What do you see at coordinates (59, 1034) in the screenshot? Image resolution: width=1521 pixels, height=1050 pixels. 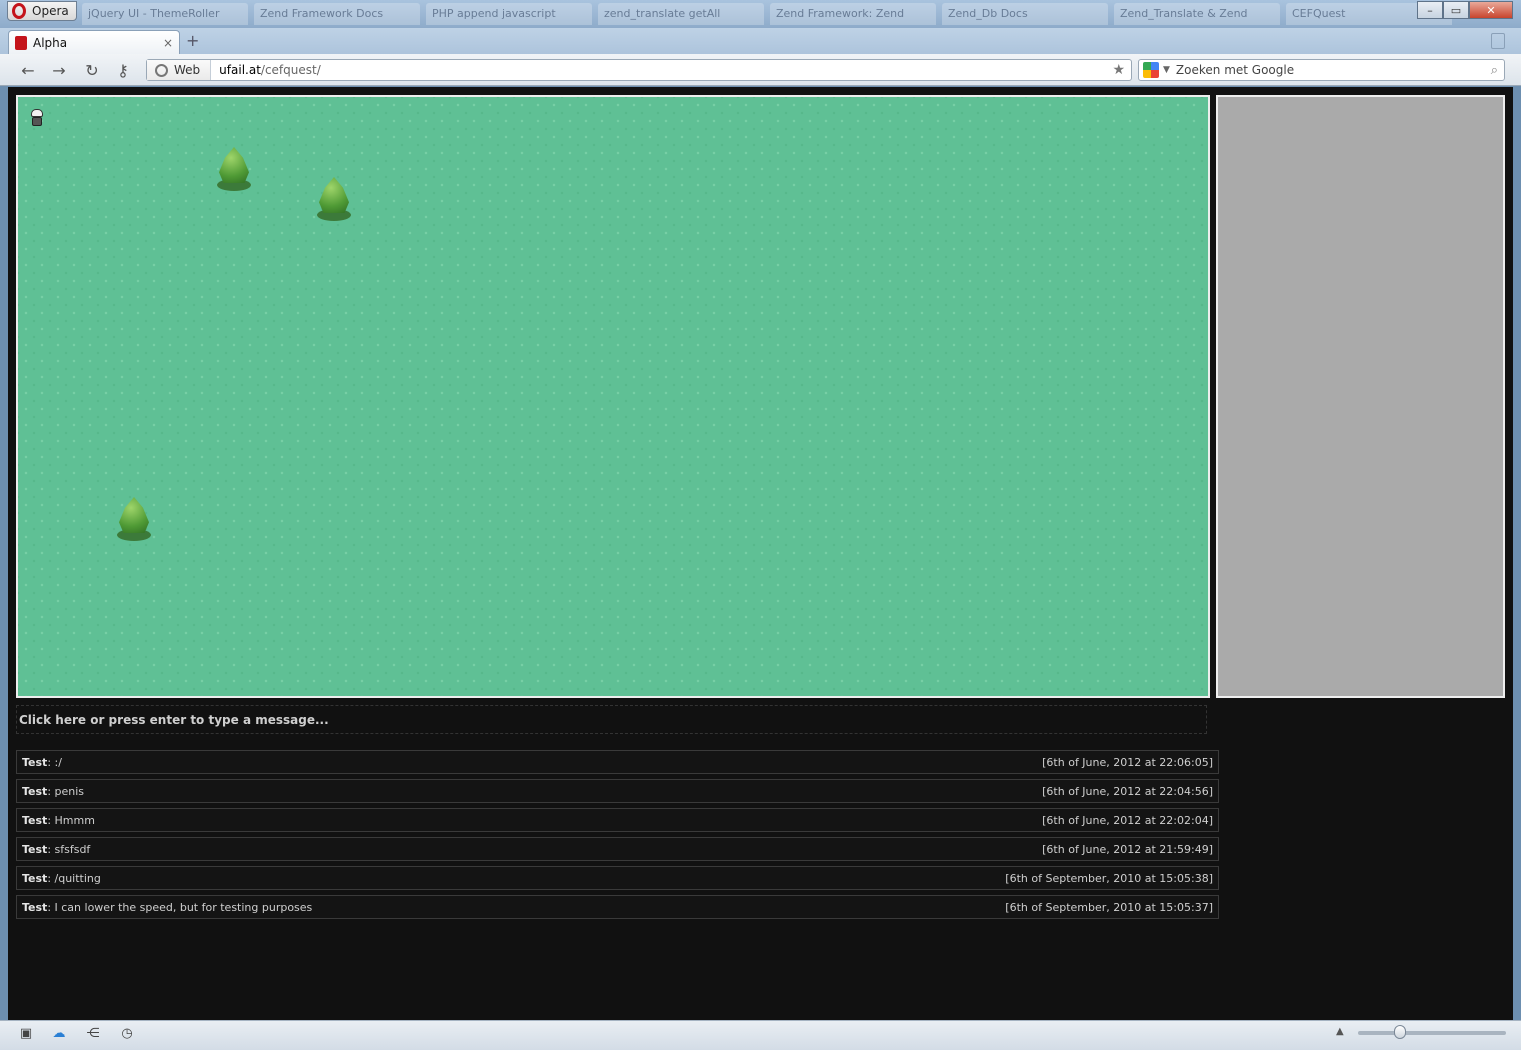 I see `cloud-icon: ☁` at bounding box center [59, 1034].